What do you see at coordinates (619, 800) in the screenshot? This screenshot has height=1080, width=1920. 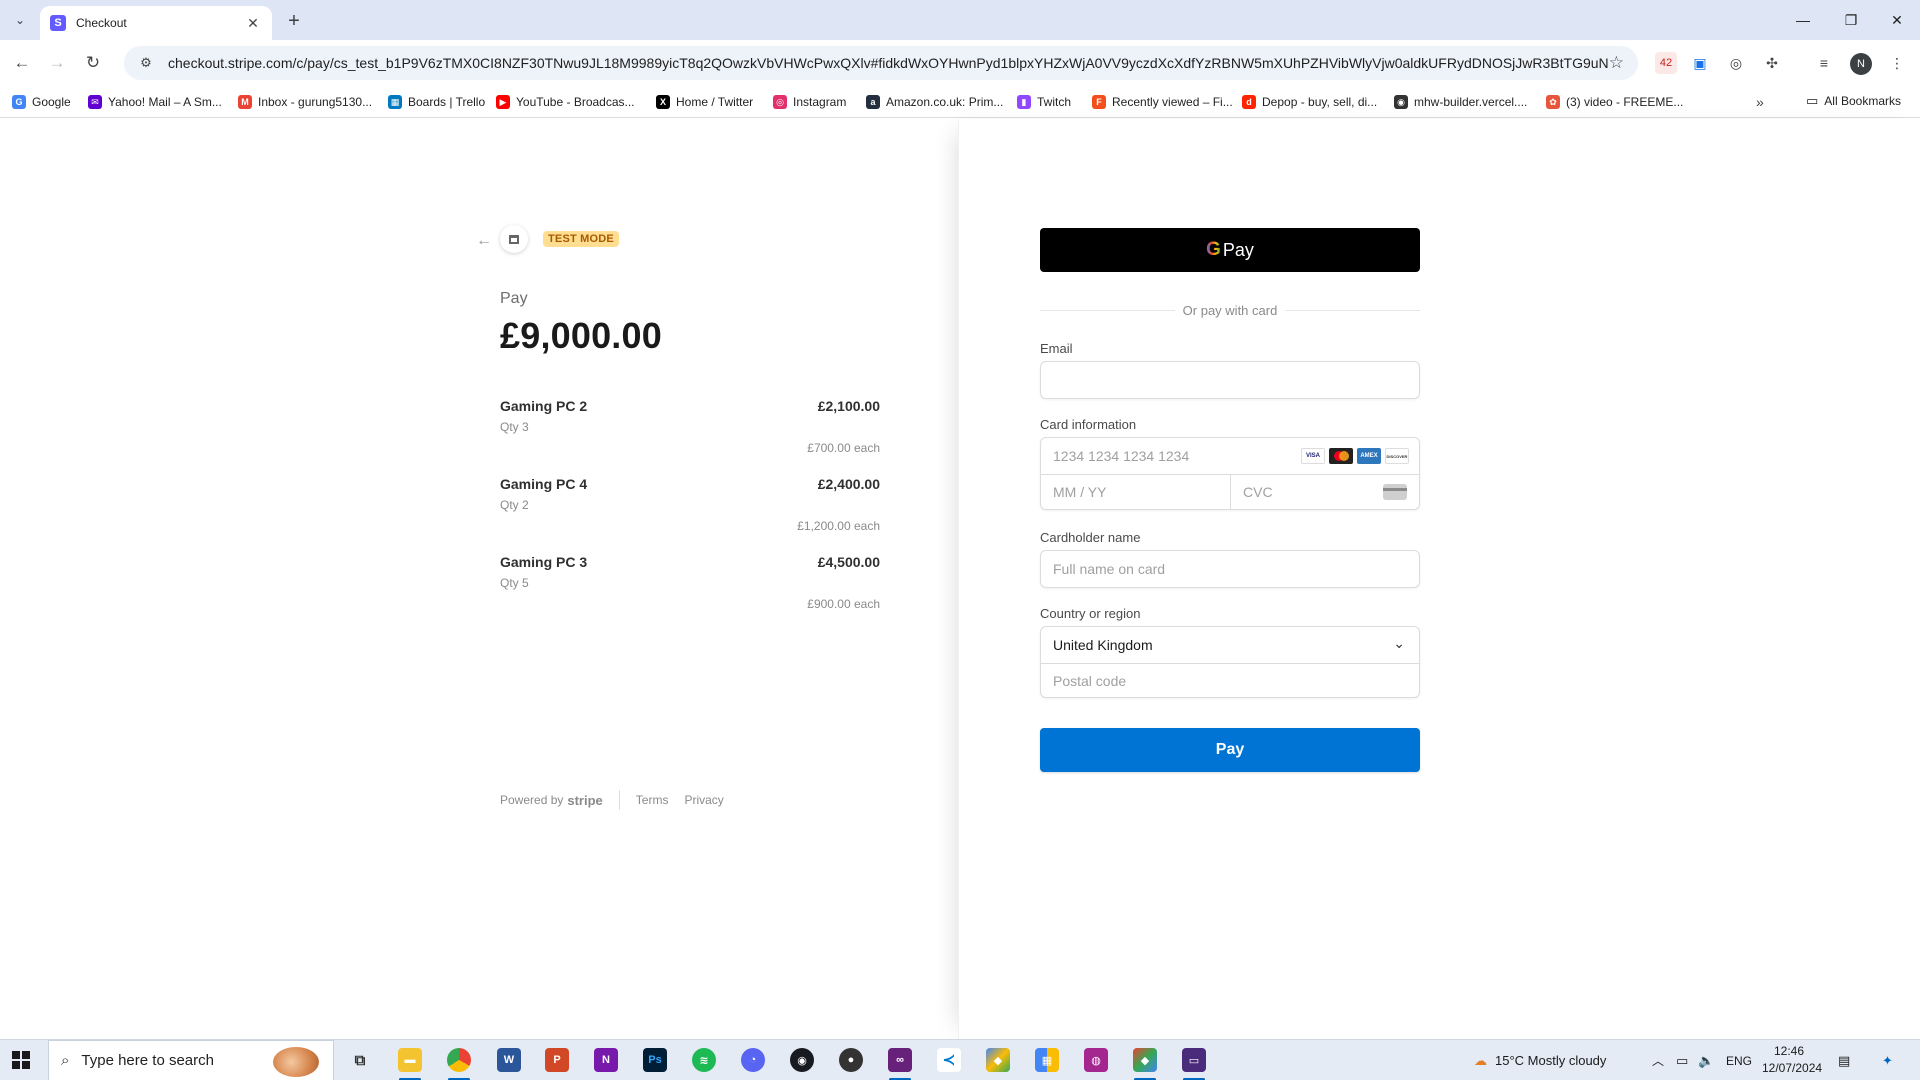 I see `footer-divider` at bounding box center [619, 800].